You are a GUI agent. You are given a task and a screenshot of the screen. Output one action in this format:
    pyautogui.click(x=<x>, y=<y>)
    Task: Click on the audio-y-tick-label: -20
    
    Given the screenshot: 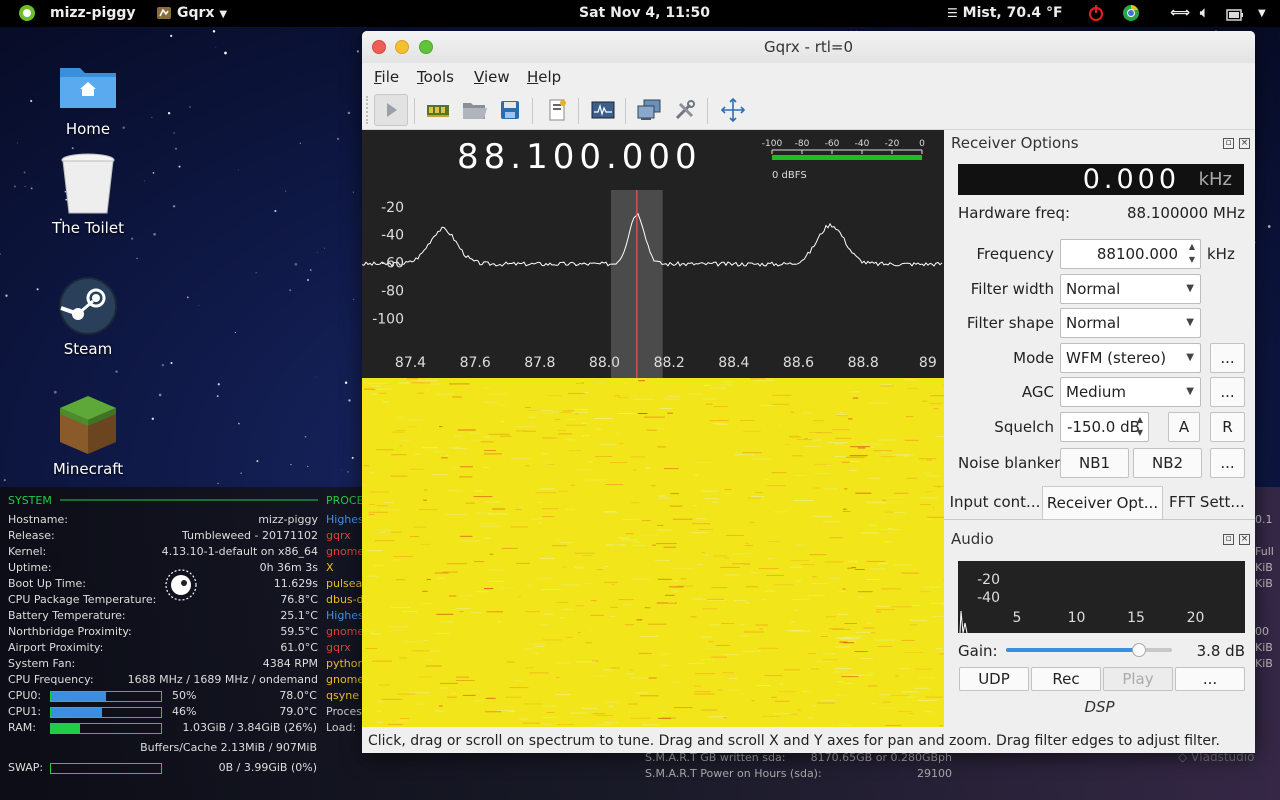 What is the action you would take?
    pyautogui.click(x=988, y=580)
    